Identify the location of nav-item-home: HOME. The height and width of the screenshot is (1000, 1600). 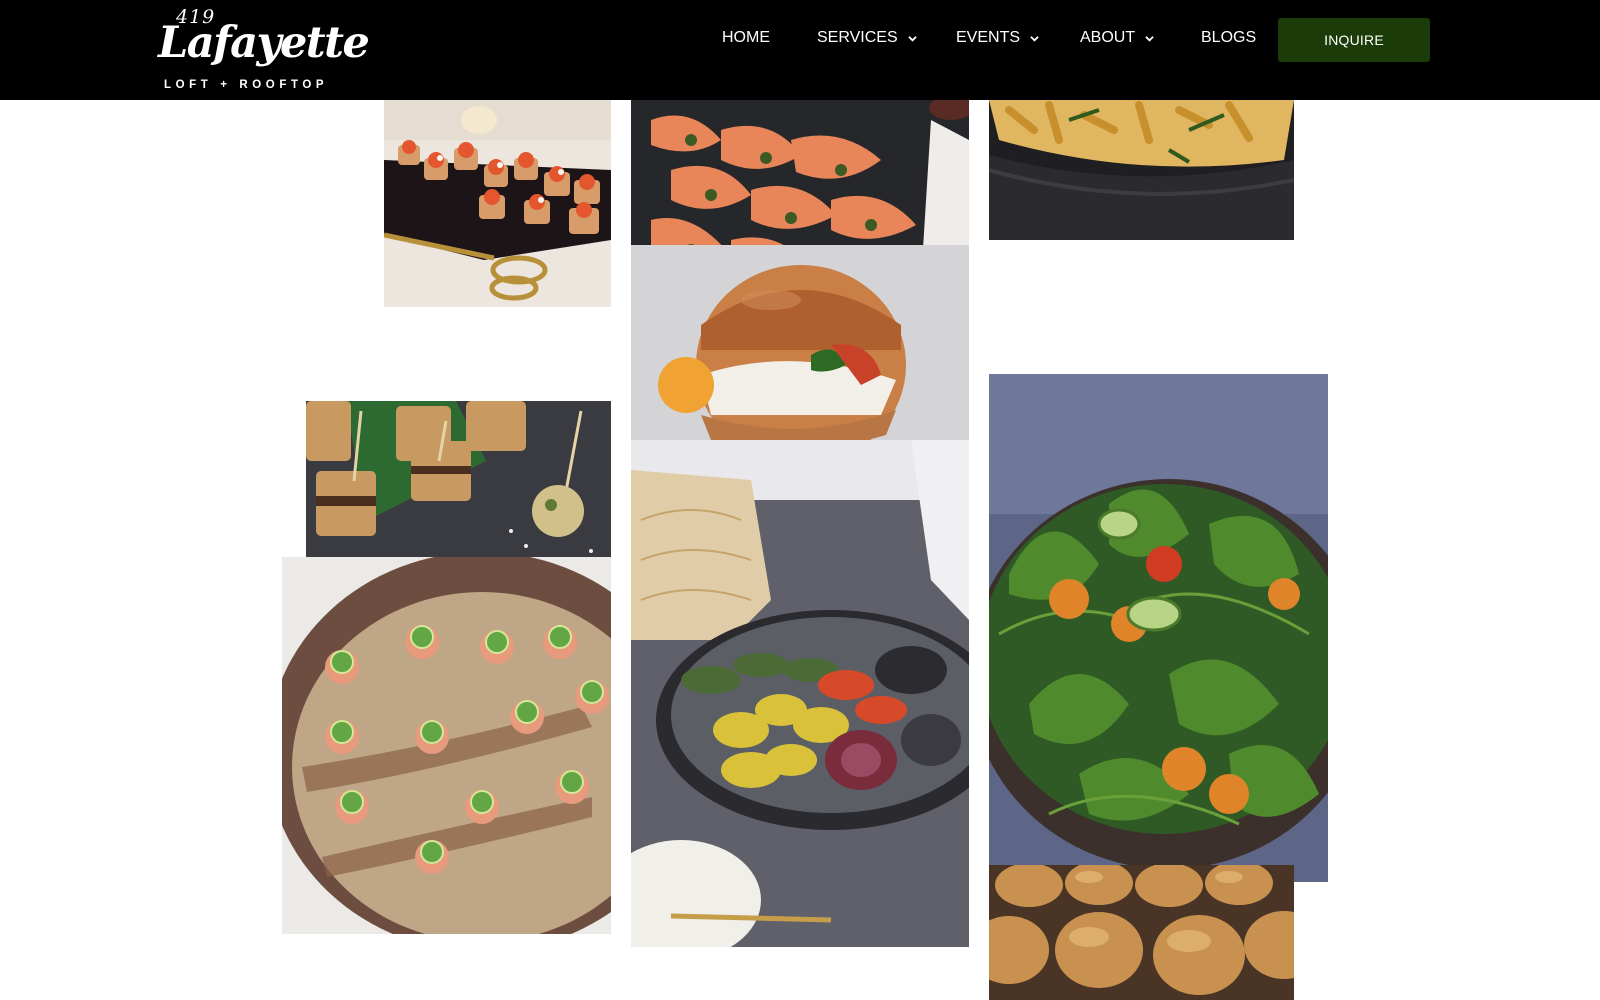
(746, 38).